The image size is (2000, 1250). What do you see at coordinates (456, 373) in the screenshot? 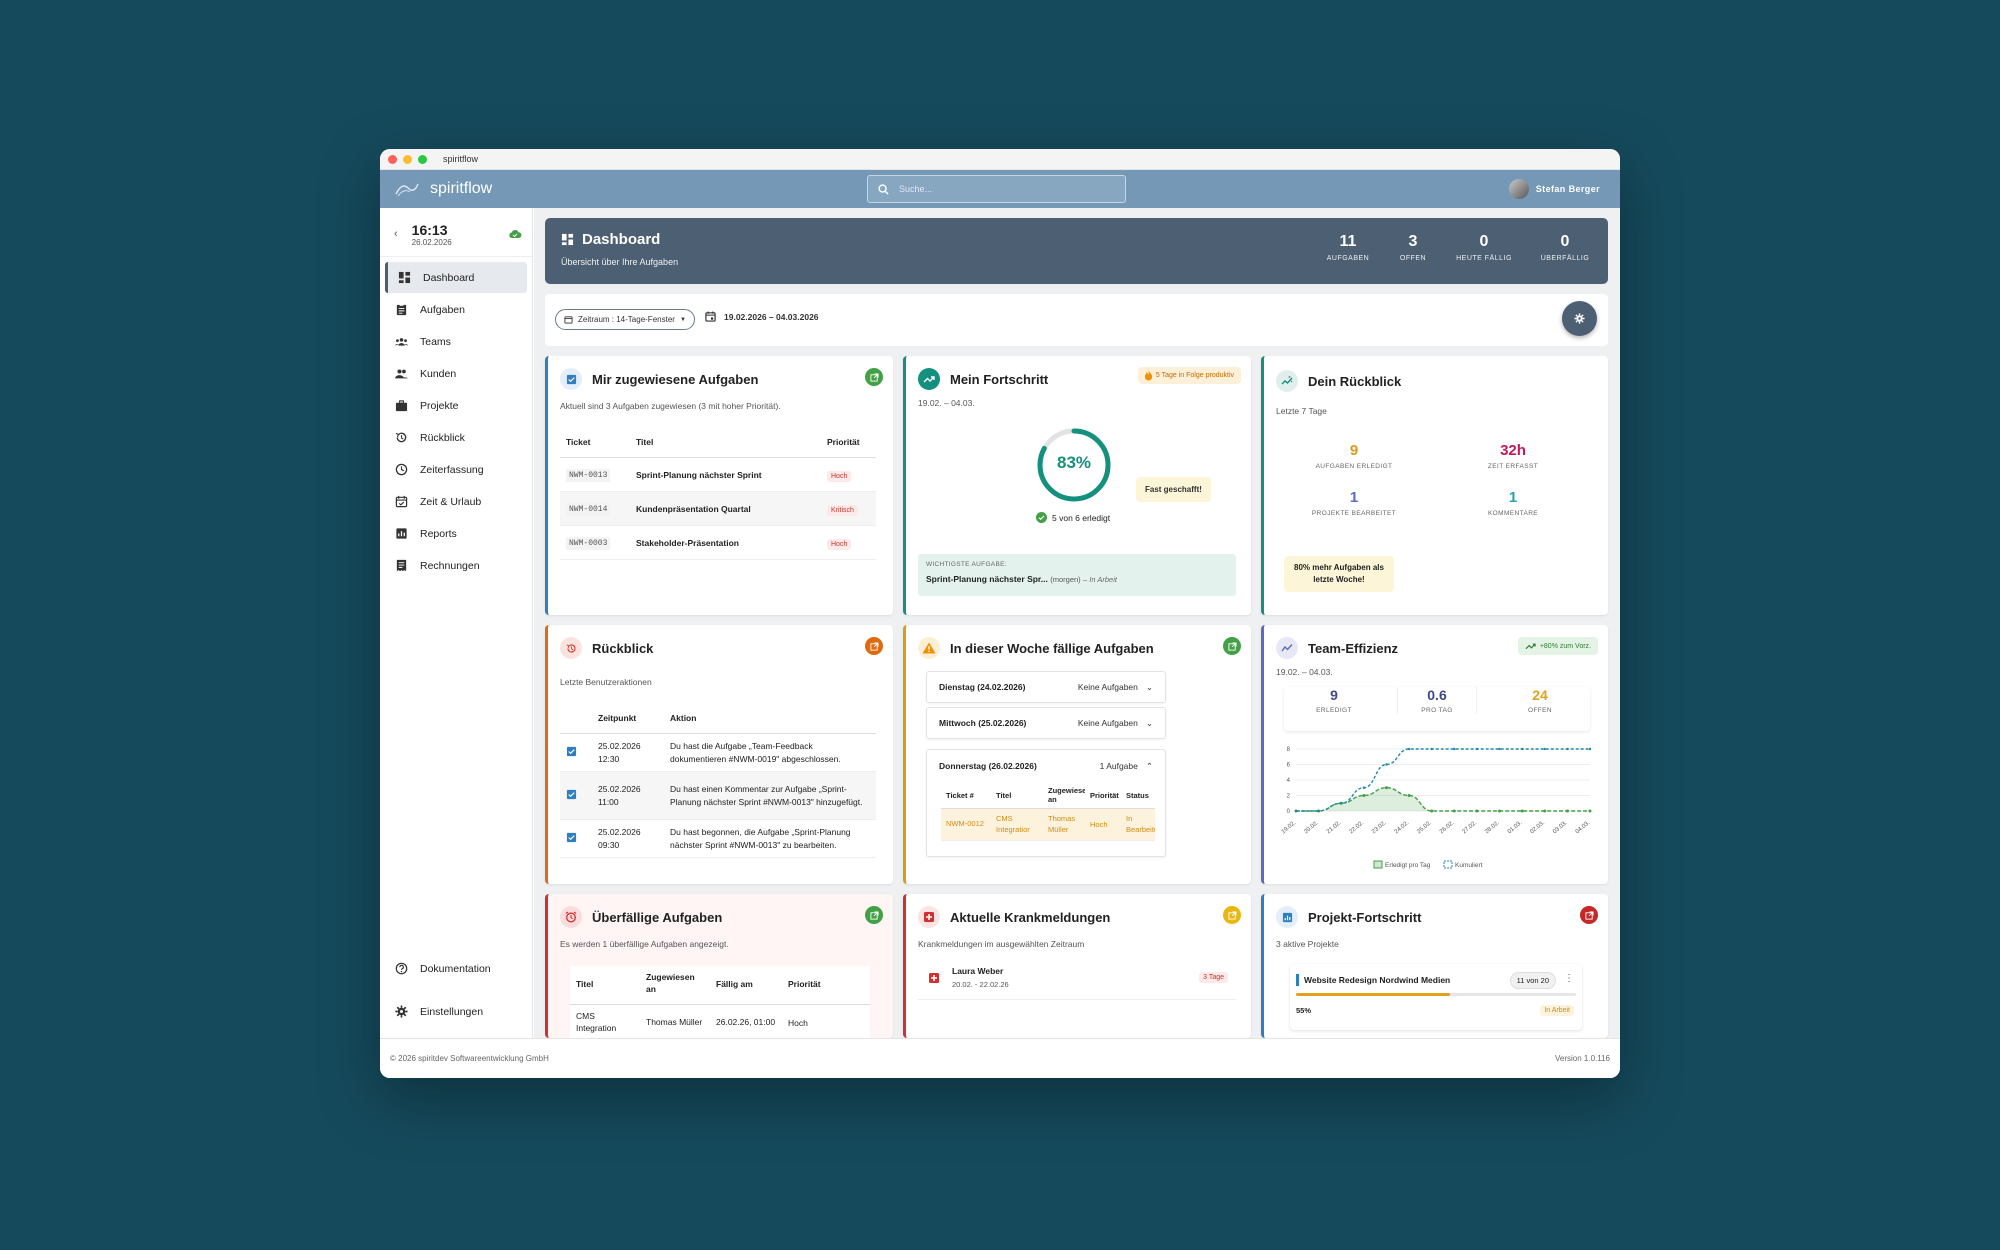
I see `sidebar-item-kunden: Kunden` at bounding box center [456, 373].